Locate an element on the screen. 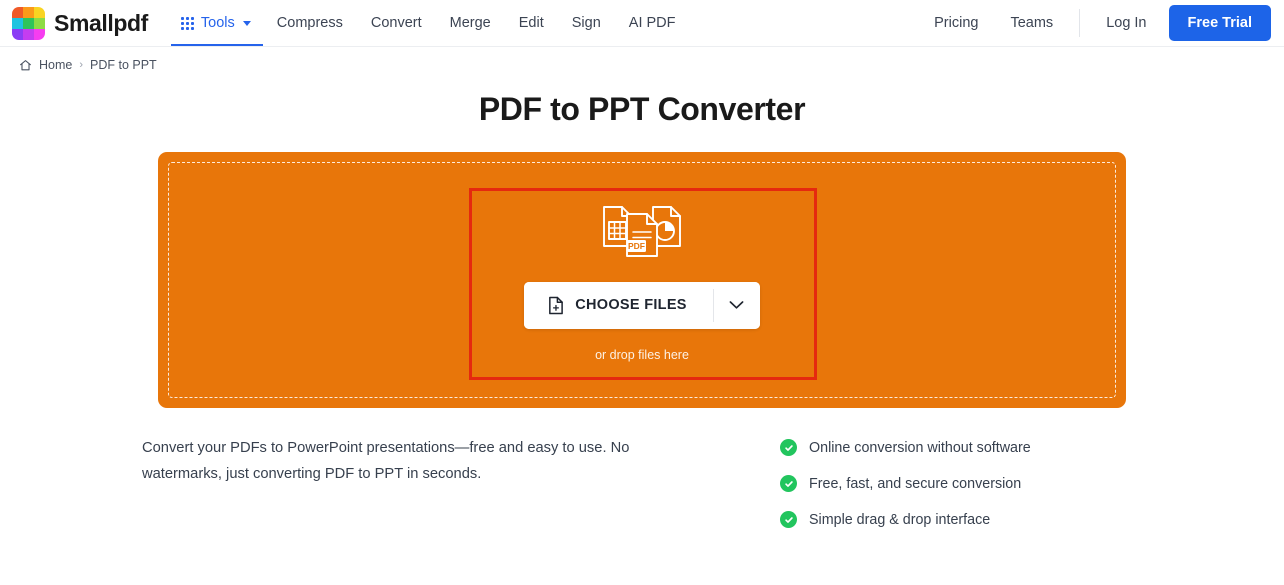  smallpdf-logo-icon is located at coordinates (28, 23).